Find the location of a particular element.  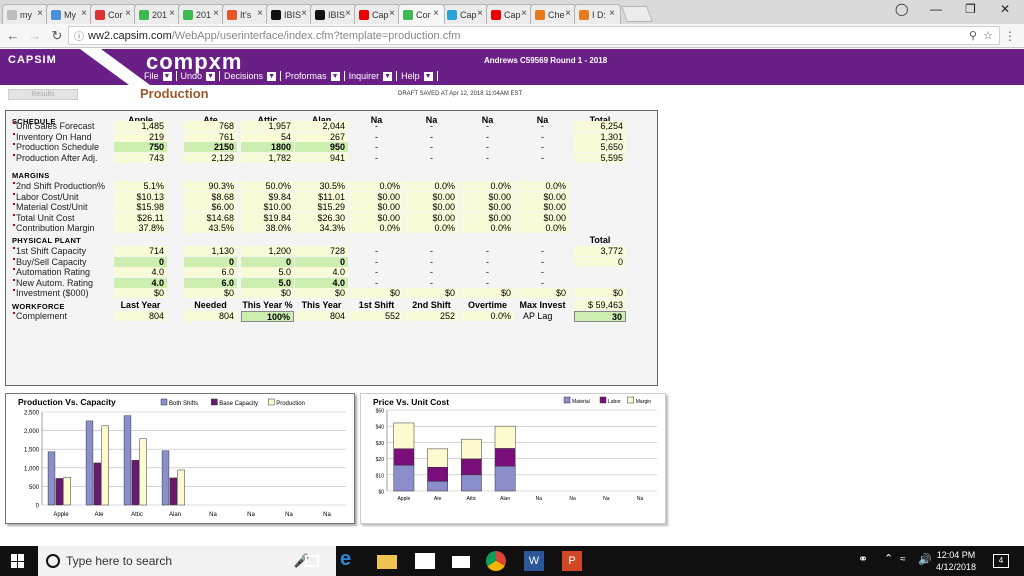

menu-item: Proformas ▼ is located at coordinates (313, 76).